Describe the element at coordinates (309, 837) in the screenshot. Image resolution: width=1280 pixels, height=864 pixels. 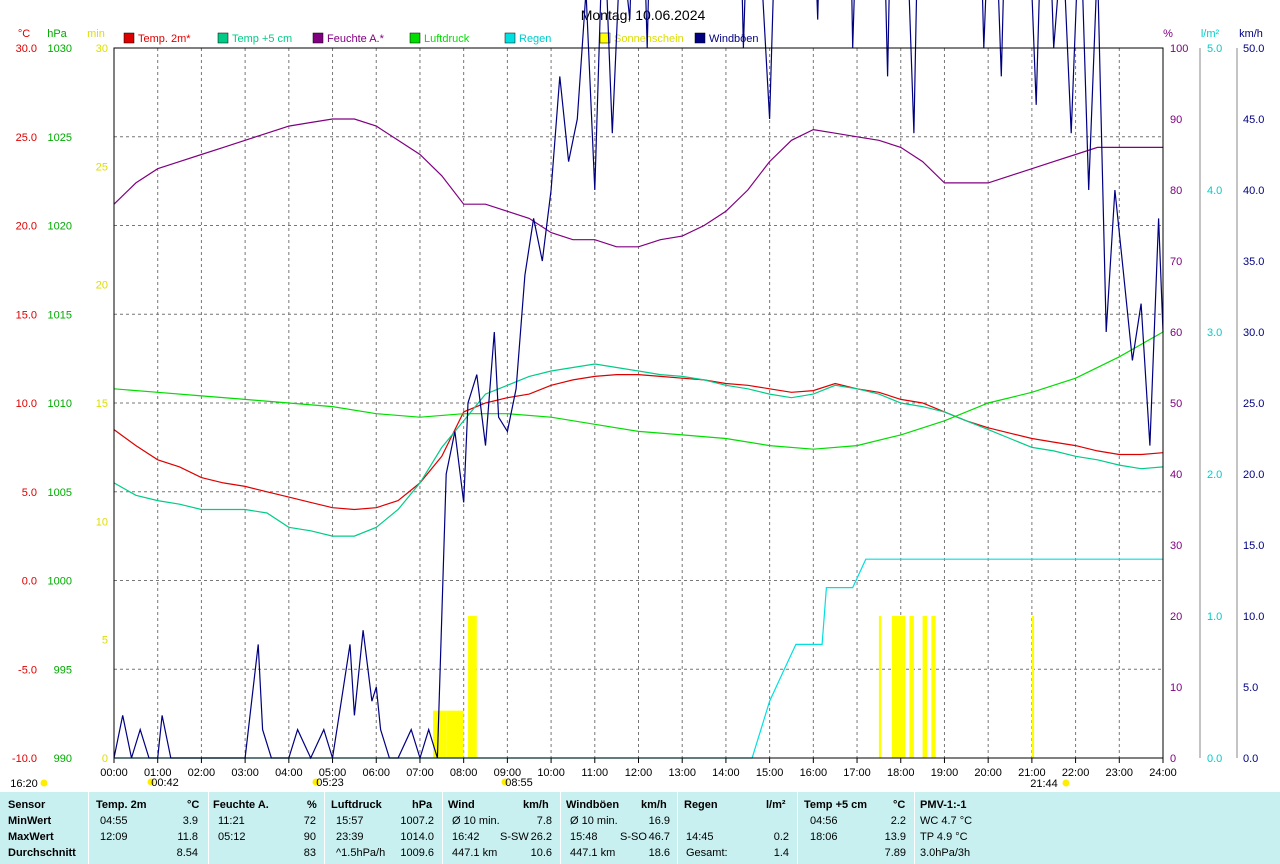
I see `stats-feuchte-val: 90` at that location.